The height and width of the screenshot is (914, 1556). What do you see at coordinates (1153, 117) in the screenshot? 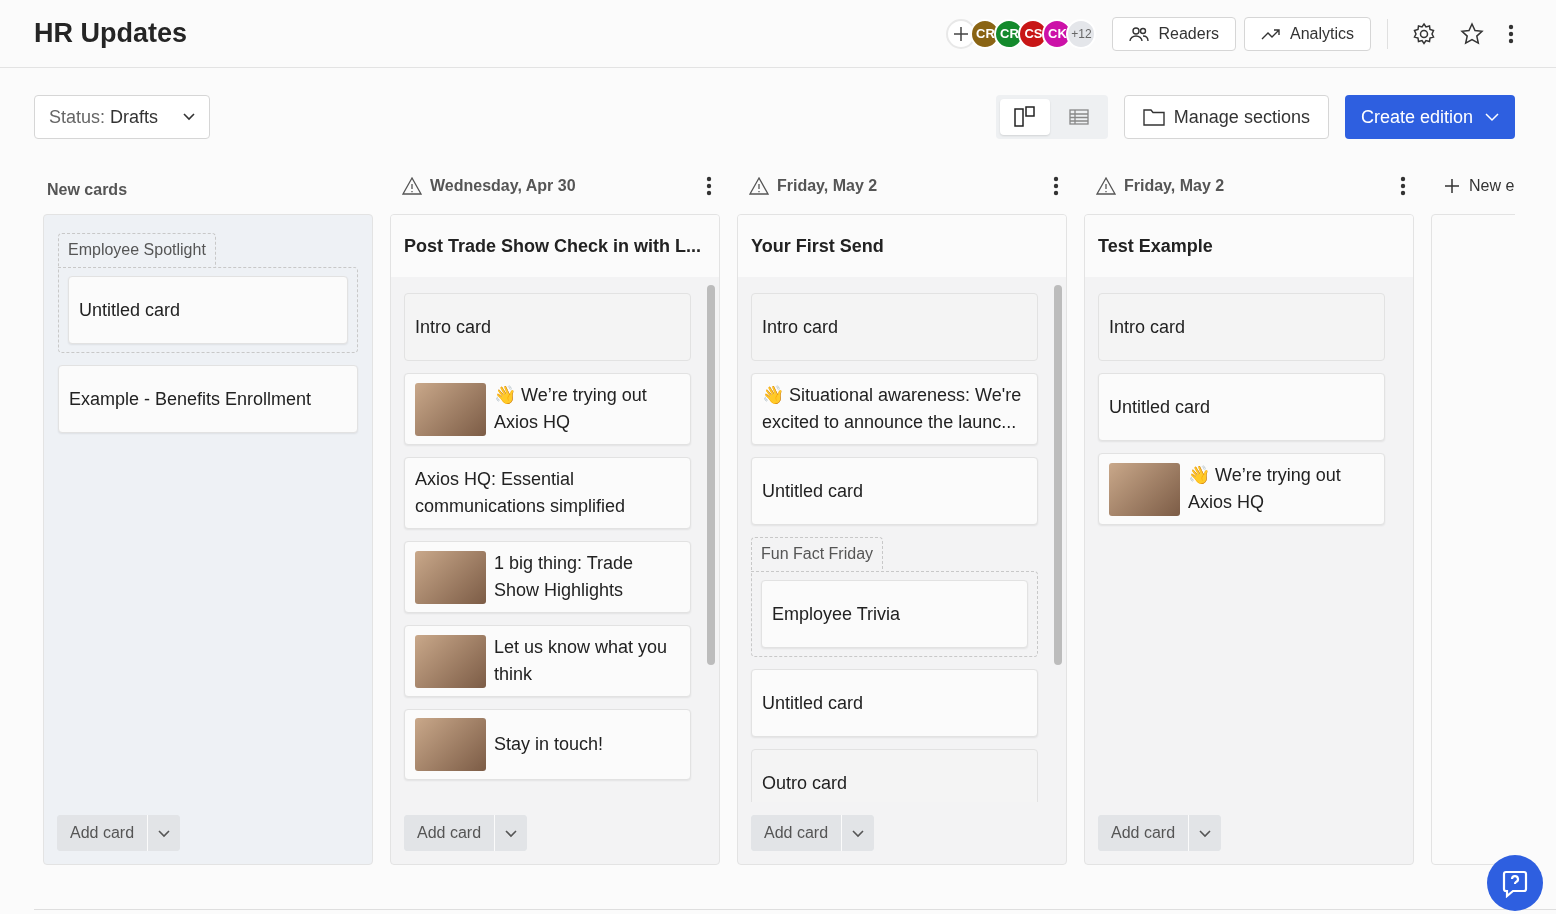
I see `folder-icon` at bounding box center [1153, 117].